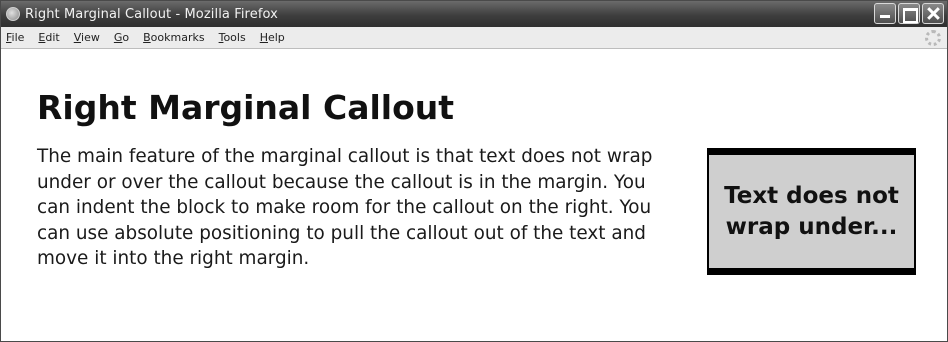  Describe the element at coordinates (474, 38) in the screenshot. I see `menu-bar: File Edit View Go Bookmarks Tools Help` at that location.